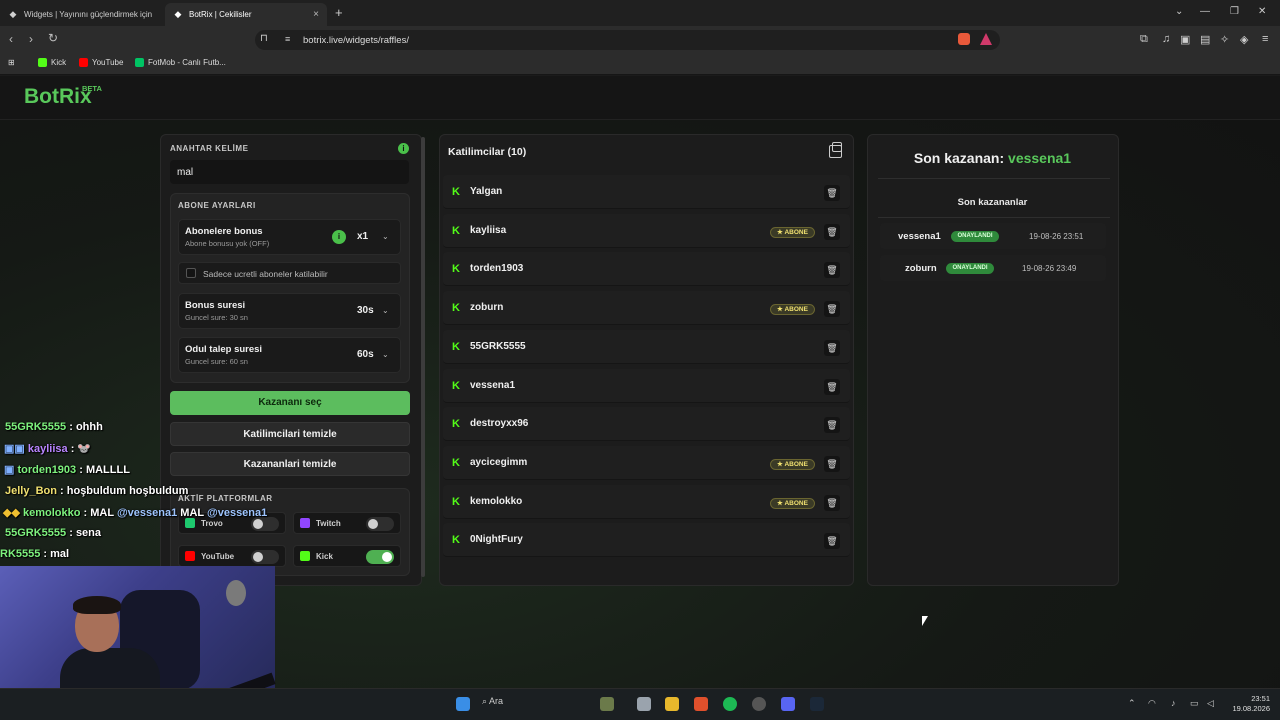  Describe the element at coordinates (265, 557) in the screenshot. I see `youtube-toggle` at that location.